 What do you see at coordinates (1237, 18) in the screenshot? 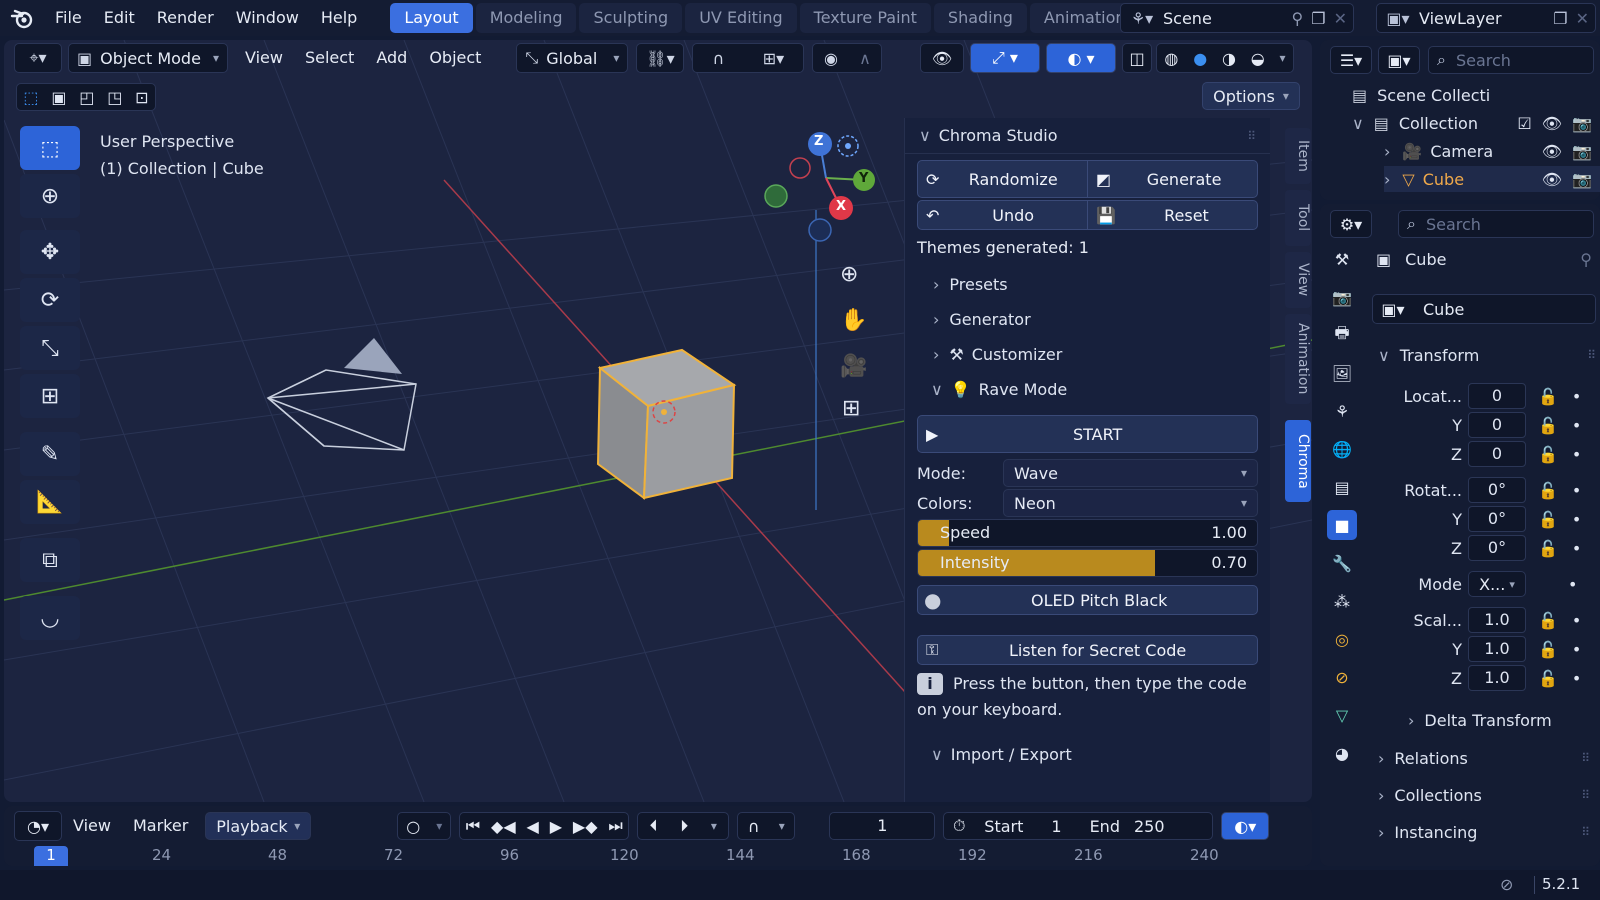
I see `scene-selector: ⚘▾ Scene ⚲ ❐ ✕` at bounding box center [1237, 18].